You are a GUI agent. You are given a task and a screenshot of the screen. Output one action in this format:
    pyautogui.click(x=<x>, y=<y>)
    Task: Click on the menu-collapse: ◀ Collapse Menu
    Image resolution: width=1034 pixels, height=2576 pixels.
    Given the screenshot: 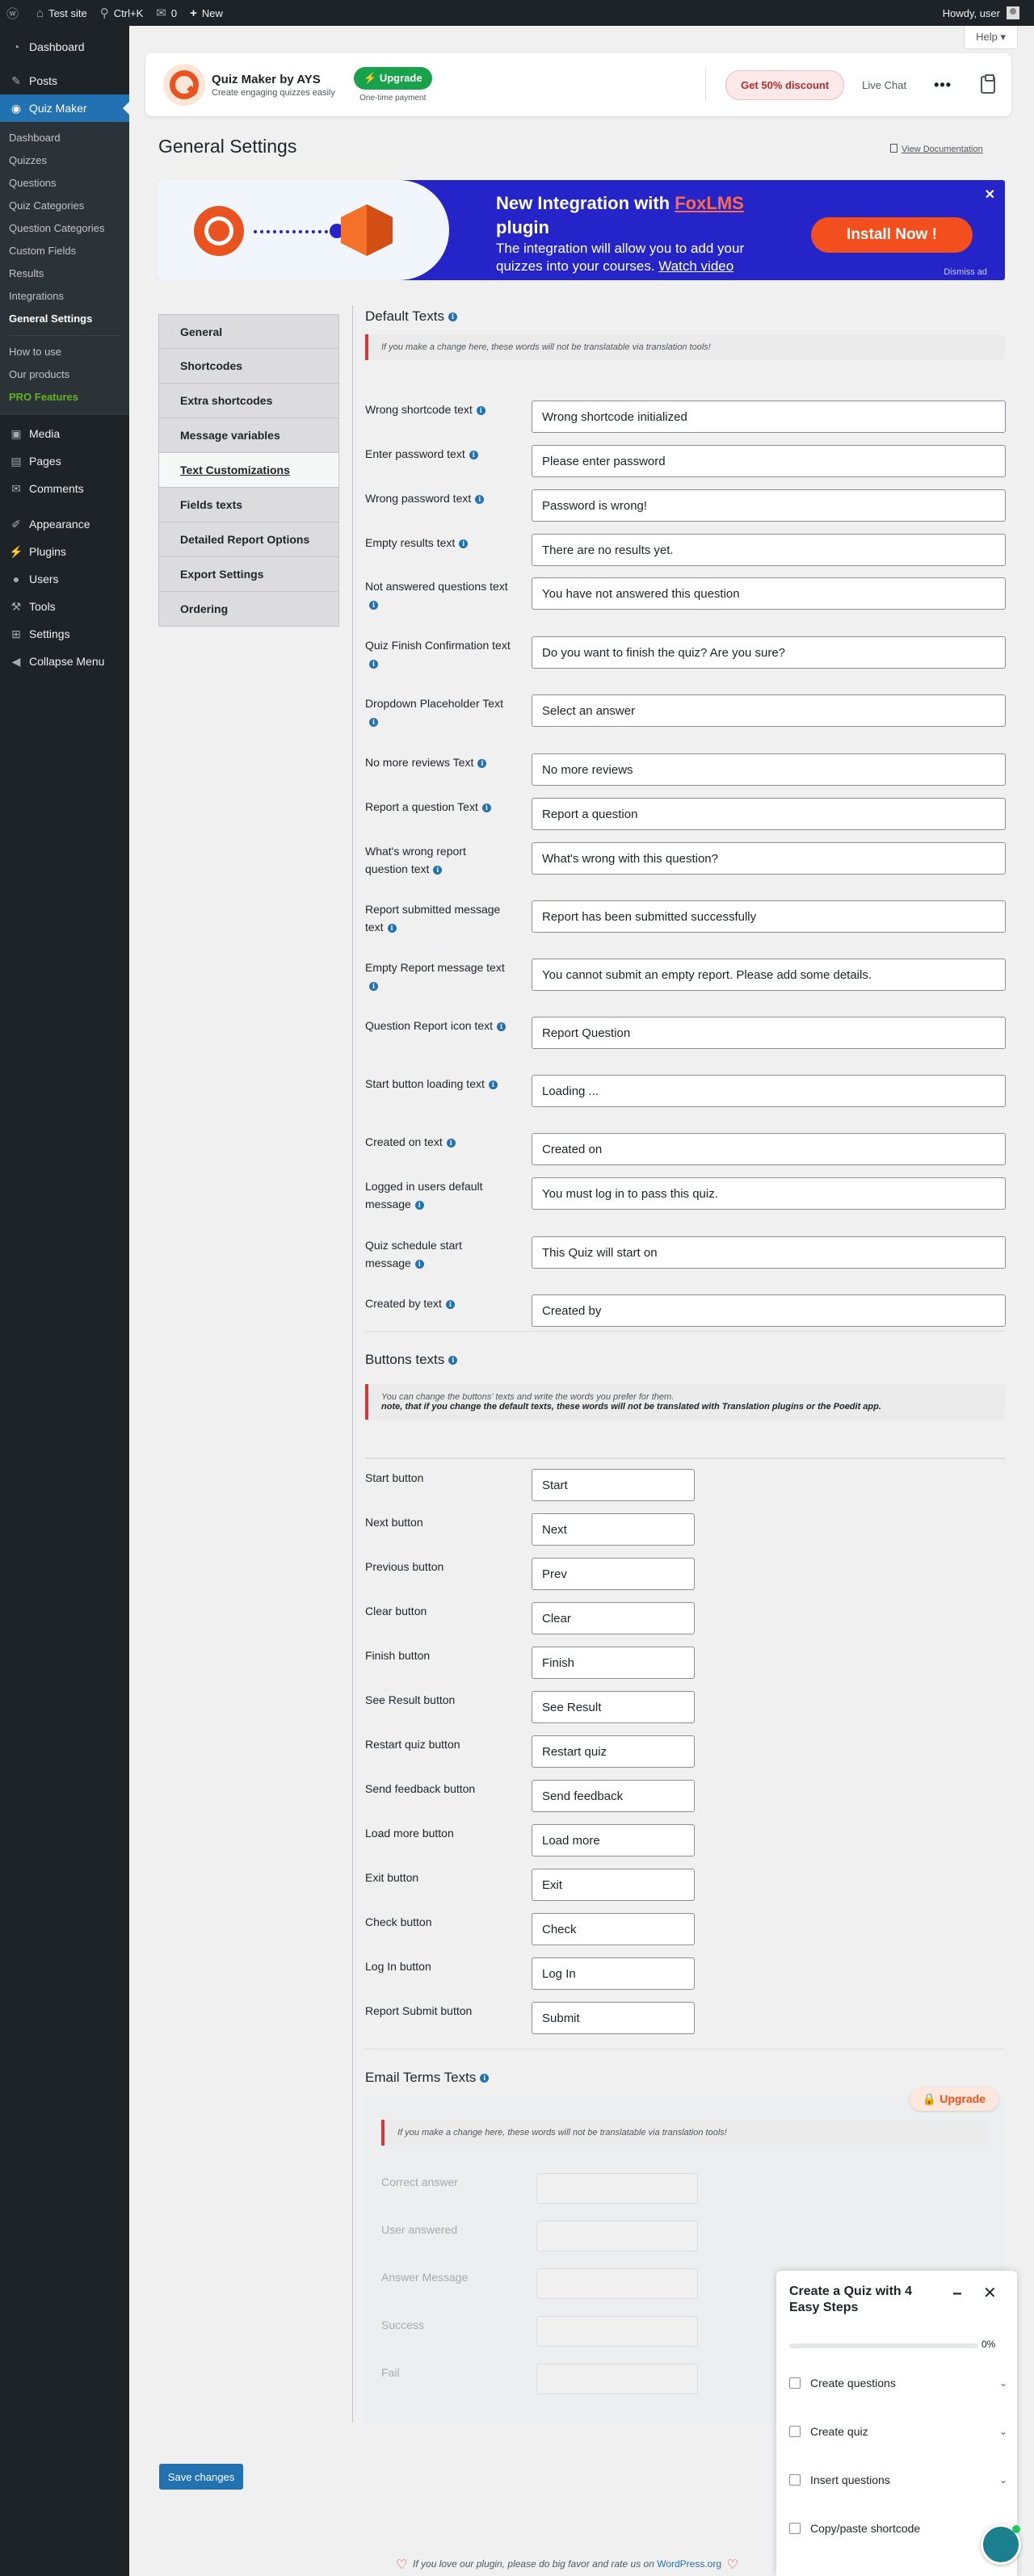 What is the action you would take?
    pyautogui.click(x=65, y=661)
    